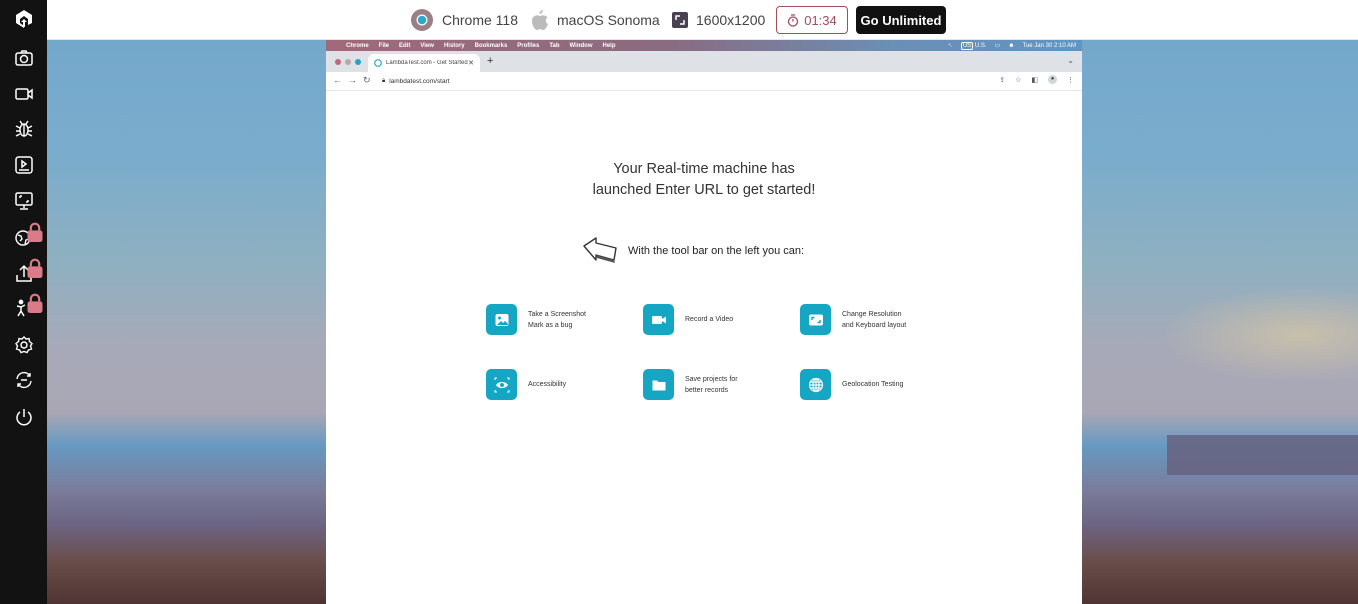 This screenshot has width=1358, height=604. I want to click on new-tab-button: +, so click(490, 61).